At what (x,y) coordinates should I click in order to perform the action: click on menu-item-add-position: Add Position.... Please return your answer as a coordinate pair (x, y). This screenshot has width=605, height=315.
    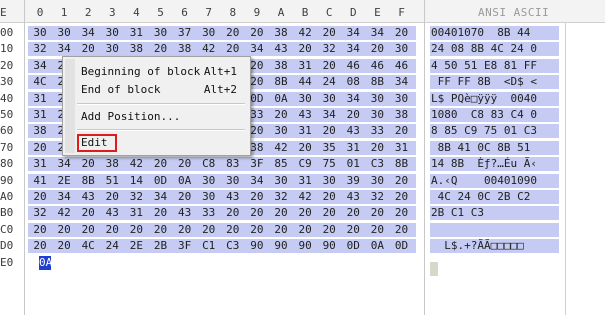
    Looking at the image, I should click on (163, 117).